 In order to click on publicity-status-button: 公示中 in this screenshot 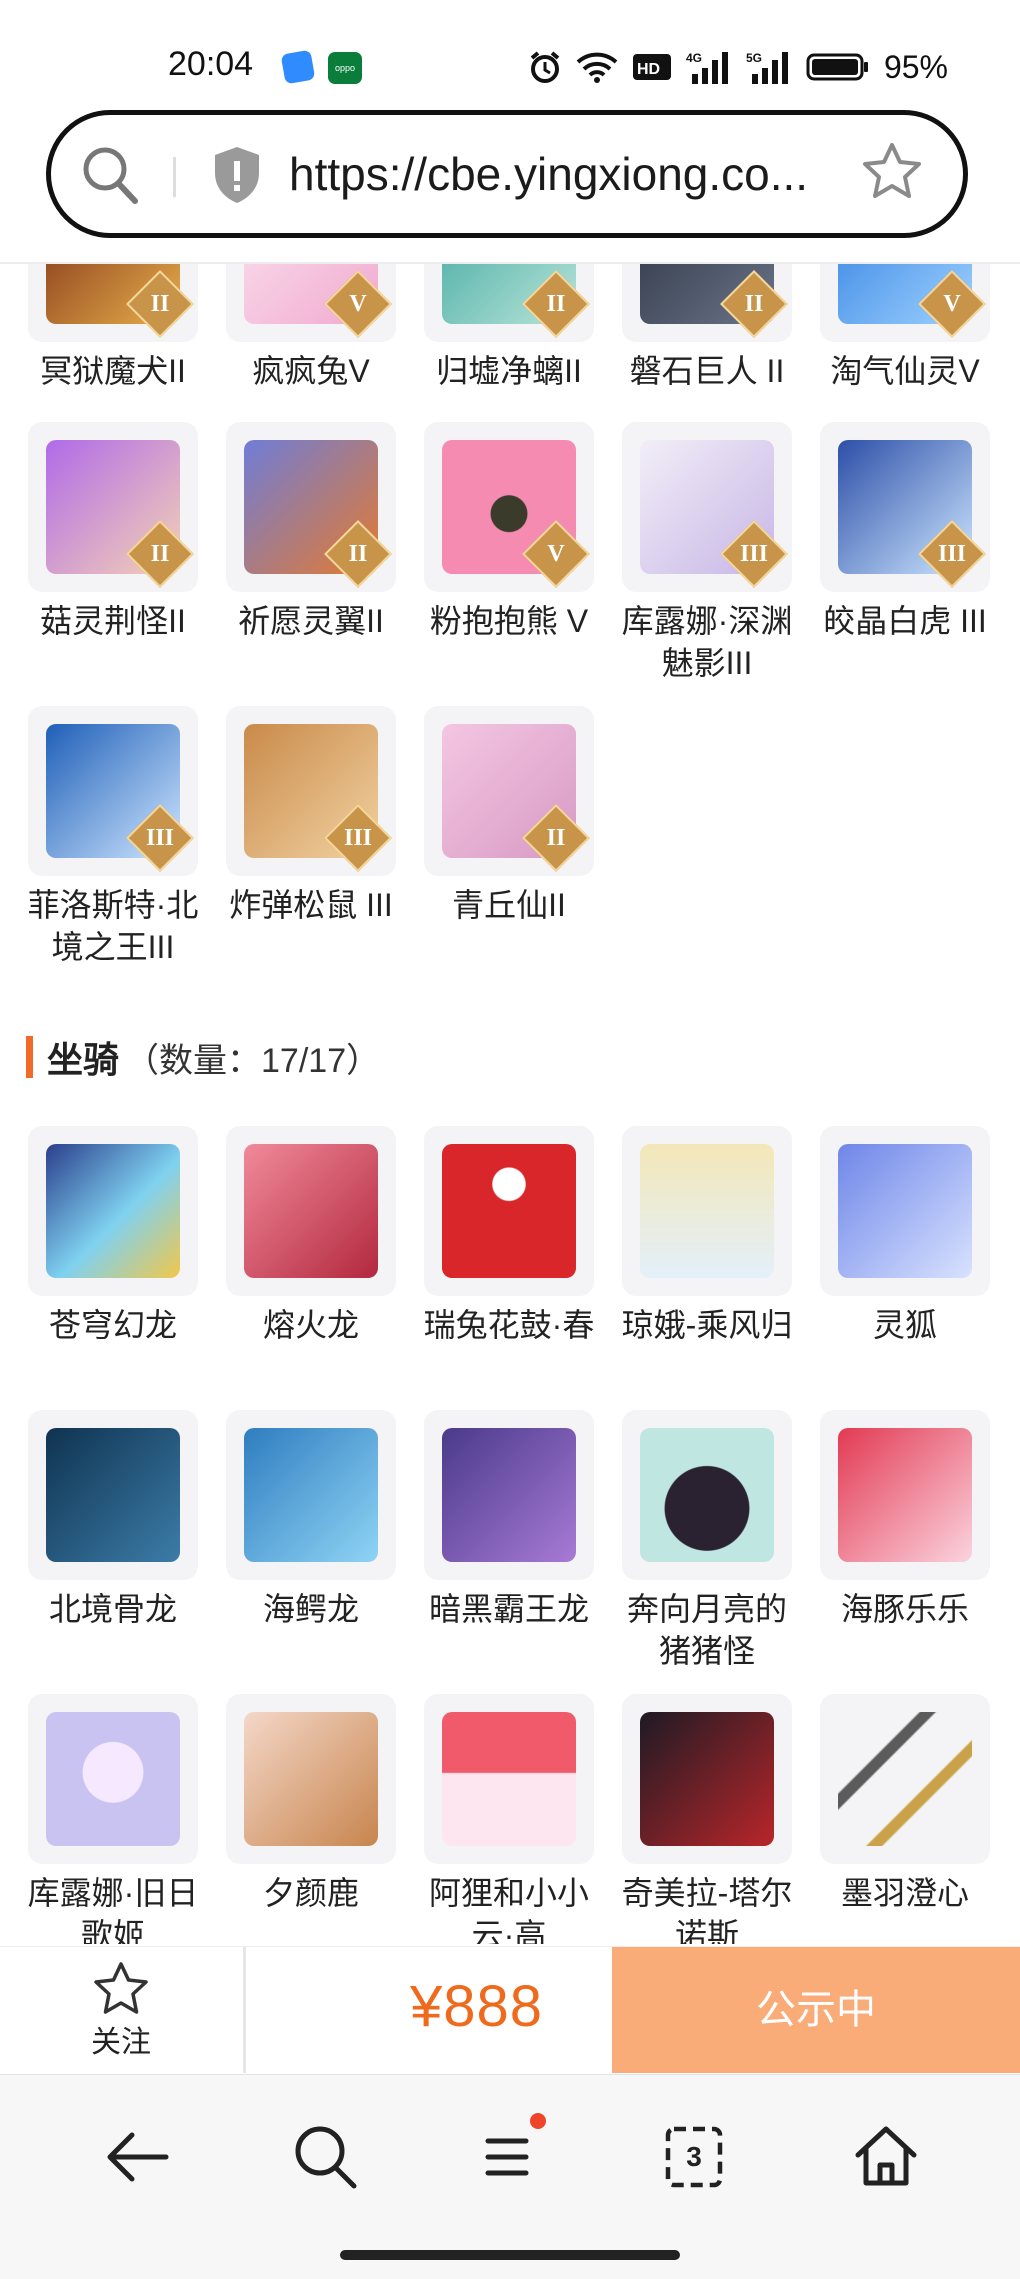, I will do `click(816, 2010)`.